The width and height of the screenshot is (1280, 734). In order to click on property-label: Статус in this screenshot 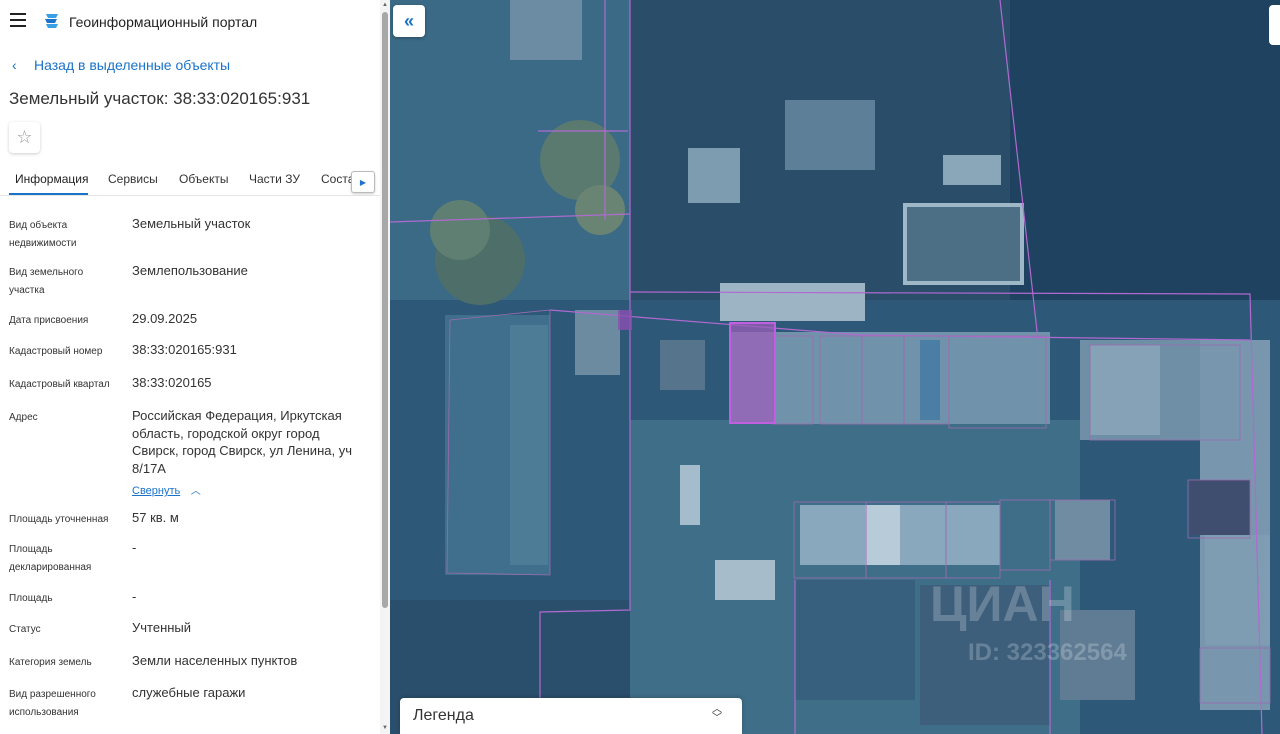, I will do `click(25, 629)`.